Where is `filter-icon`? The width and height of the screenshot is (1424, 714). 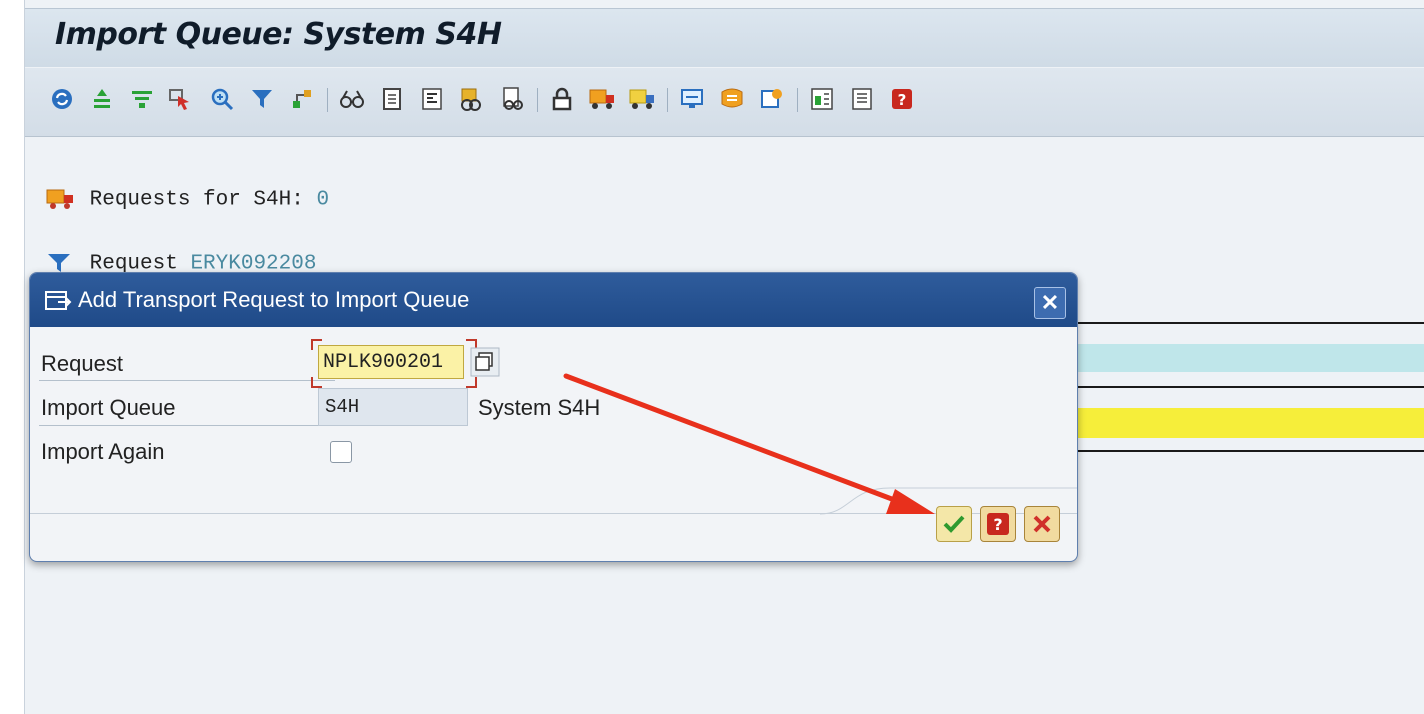
filter-icon is located at coordinates (262, 99).